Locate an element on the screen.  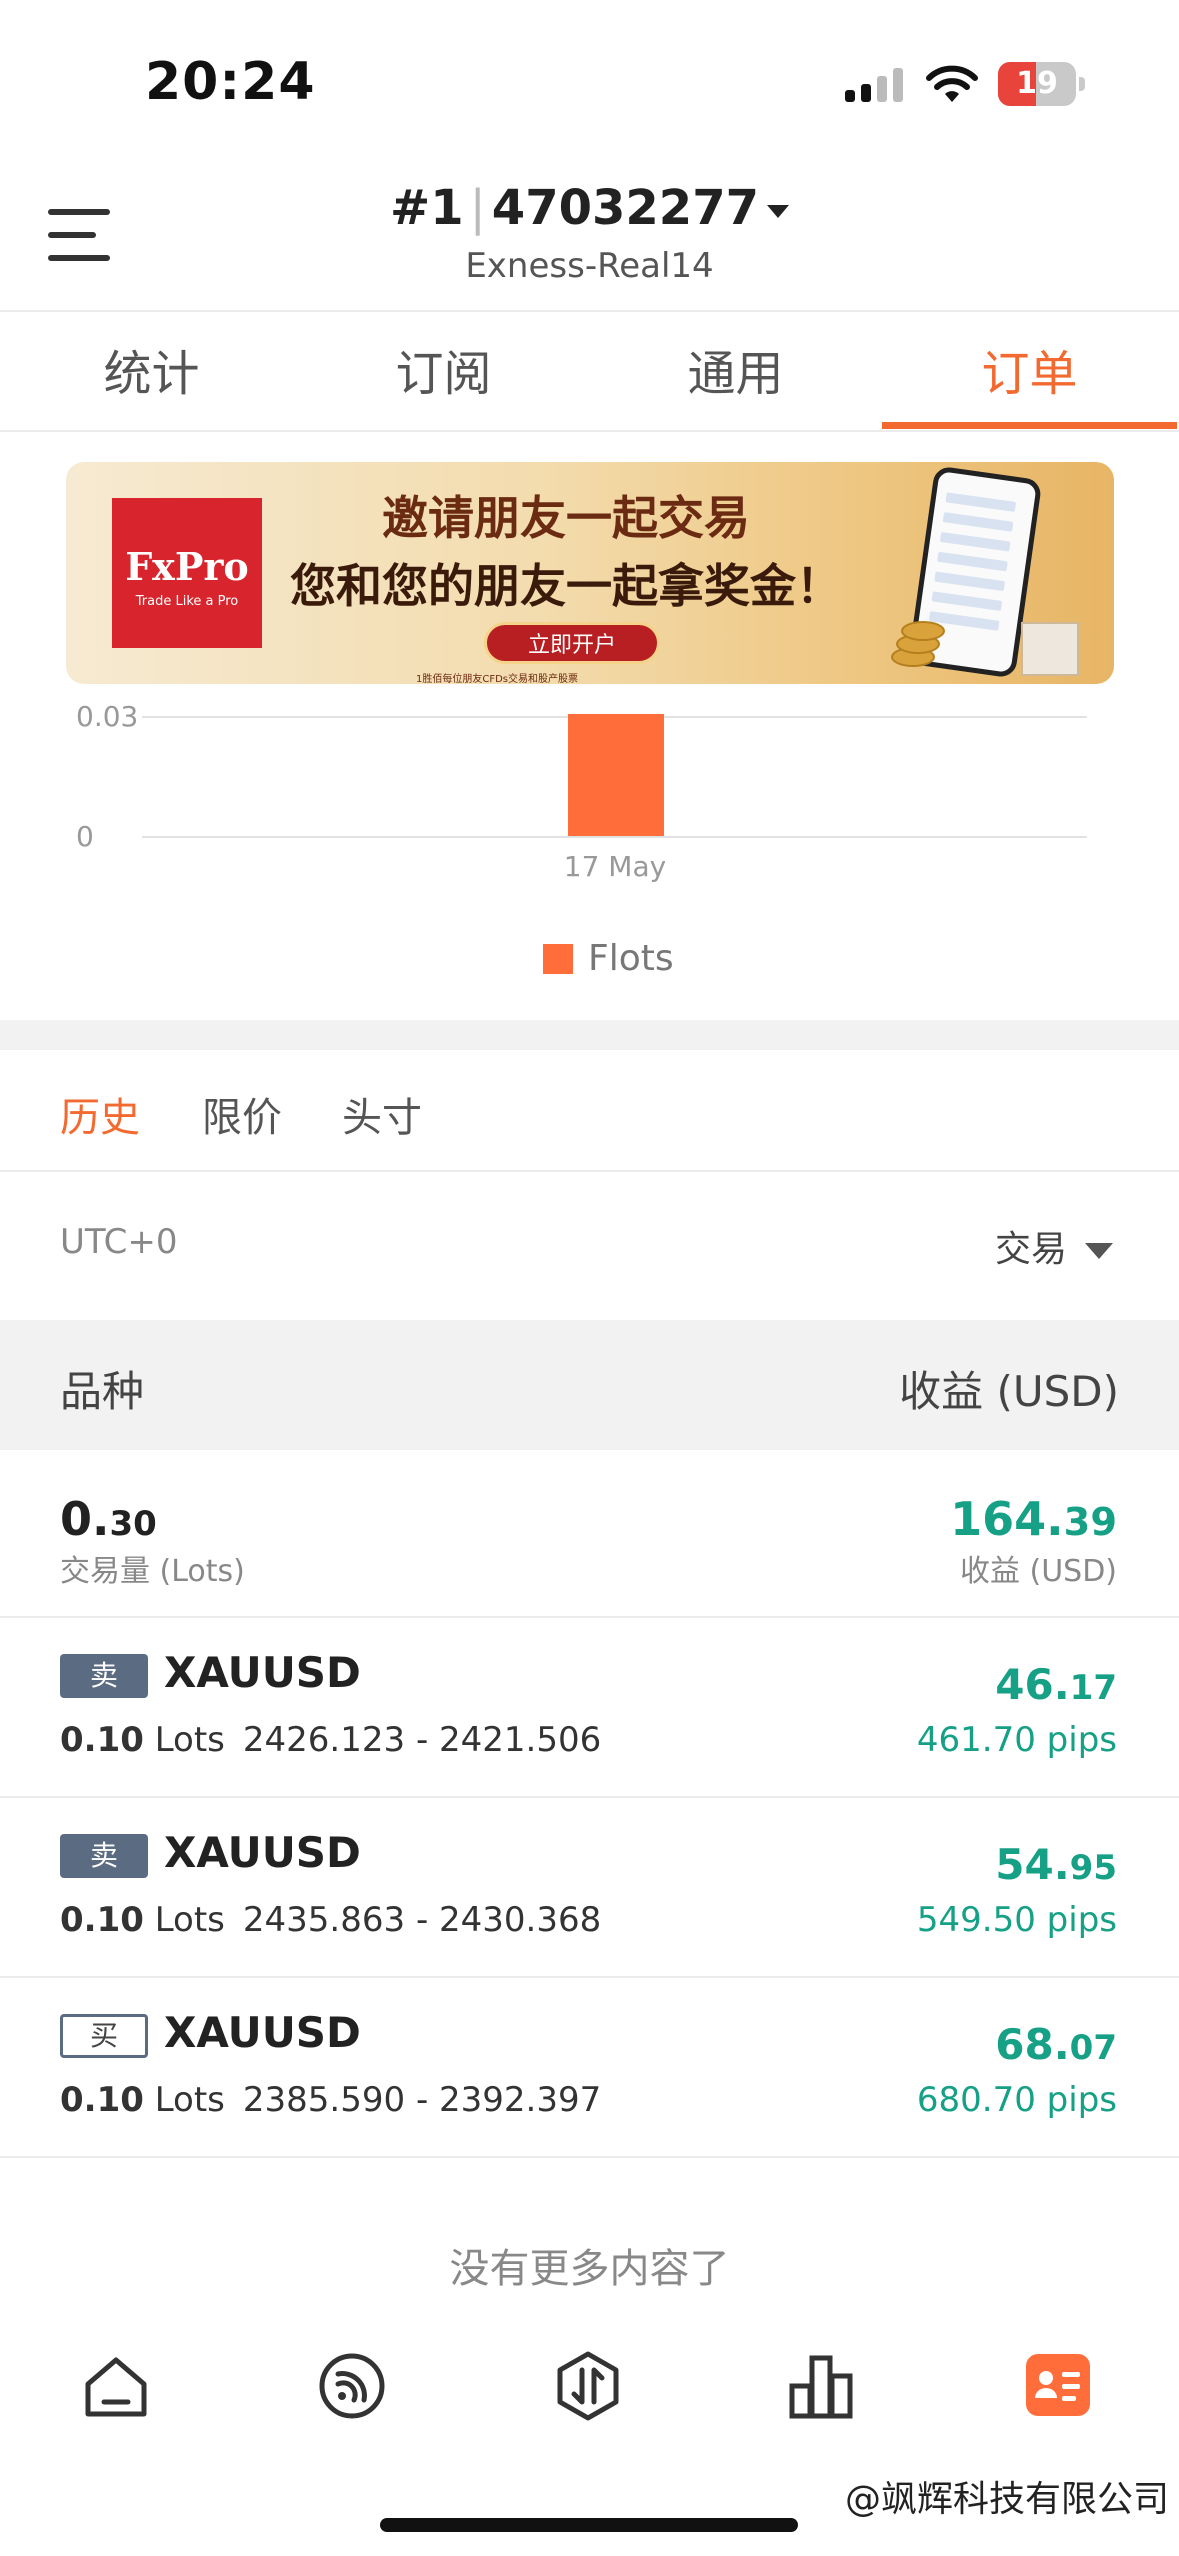
legend-swatch is located at coordinates (558, 959).